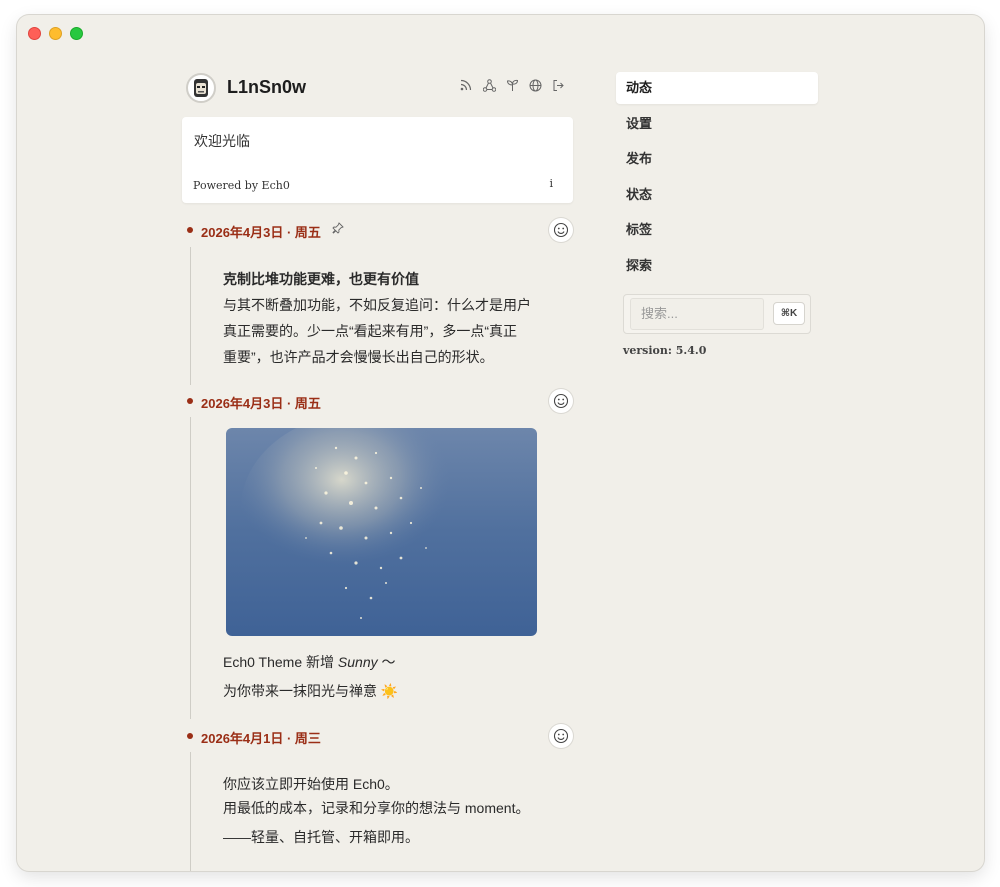  Describe the element at coordinates (551, 183) in the screenshot. I see `info-icon: i` at that location.